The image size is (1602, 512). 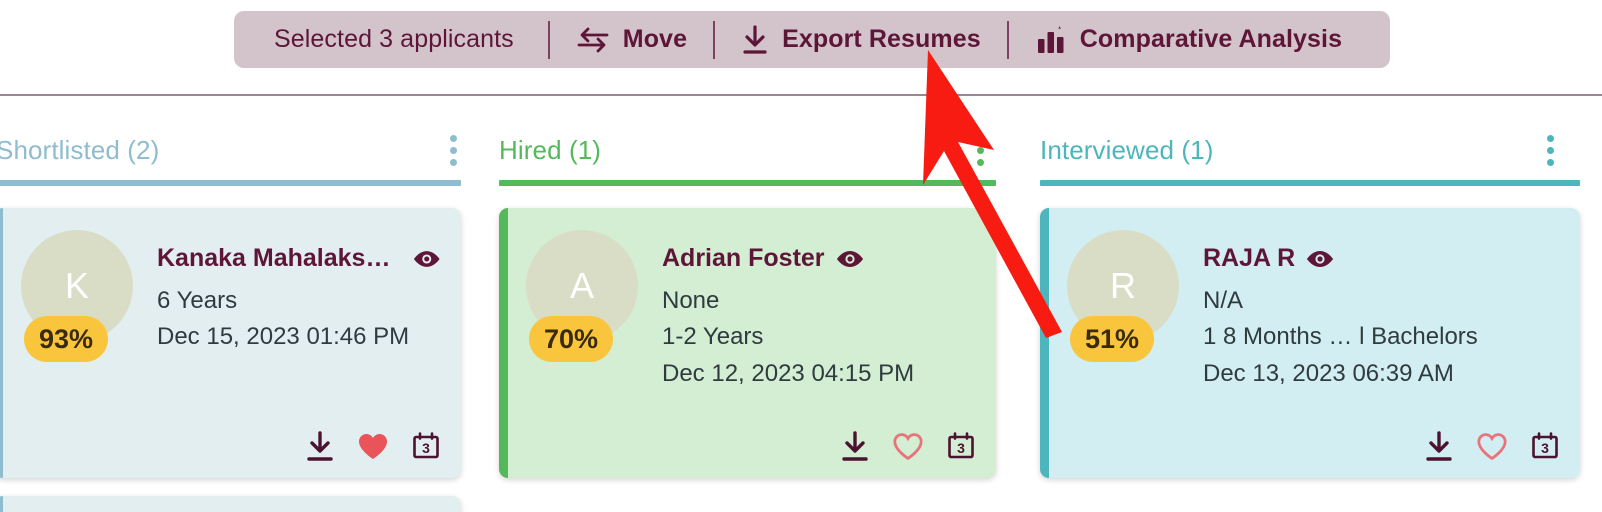 What do you see at coordinates (1050, 39) in the screenshot?
I see `bar-chart-icon` at bounding box center [1050, 39].